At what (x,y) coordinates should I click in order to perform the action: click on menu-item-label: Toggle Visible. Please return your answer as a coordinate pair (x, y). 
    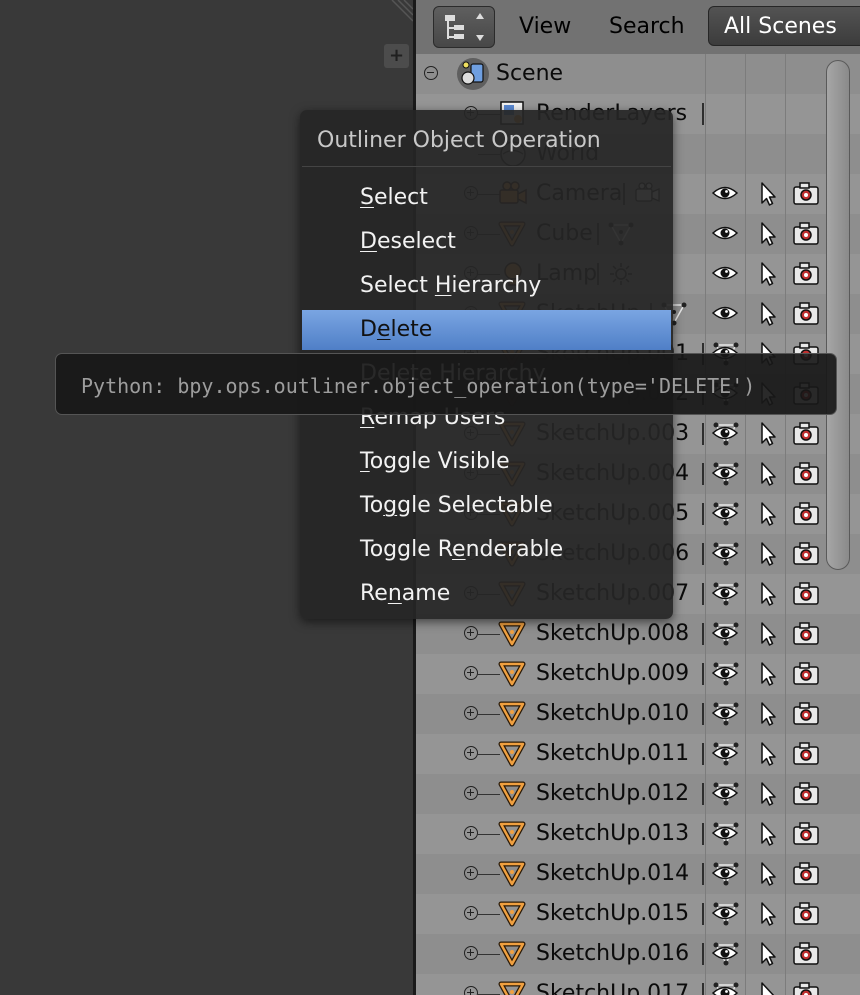
    Looking at the image, I should click on (435, 461).